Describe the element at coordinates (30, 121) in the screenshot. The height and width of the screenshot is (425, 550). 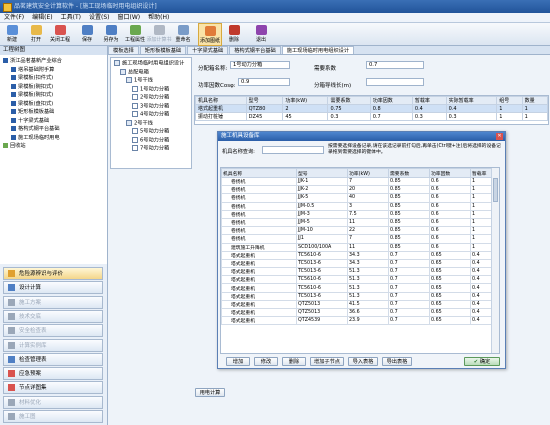
I see `tree-node: 十字梁式基础` at that location.